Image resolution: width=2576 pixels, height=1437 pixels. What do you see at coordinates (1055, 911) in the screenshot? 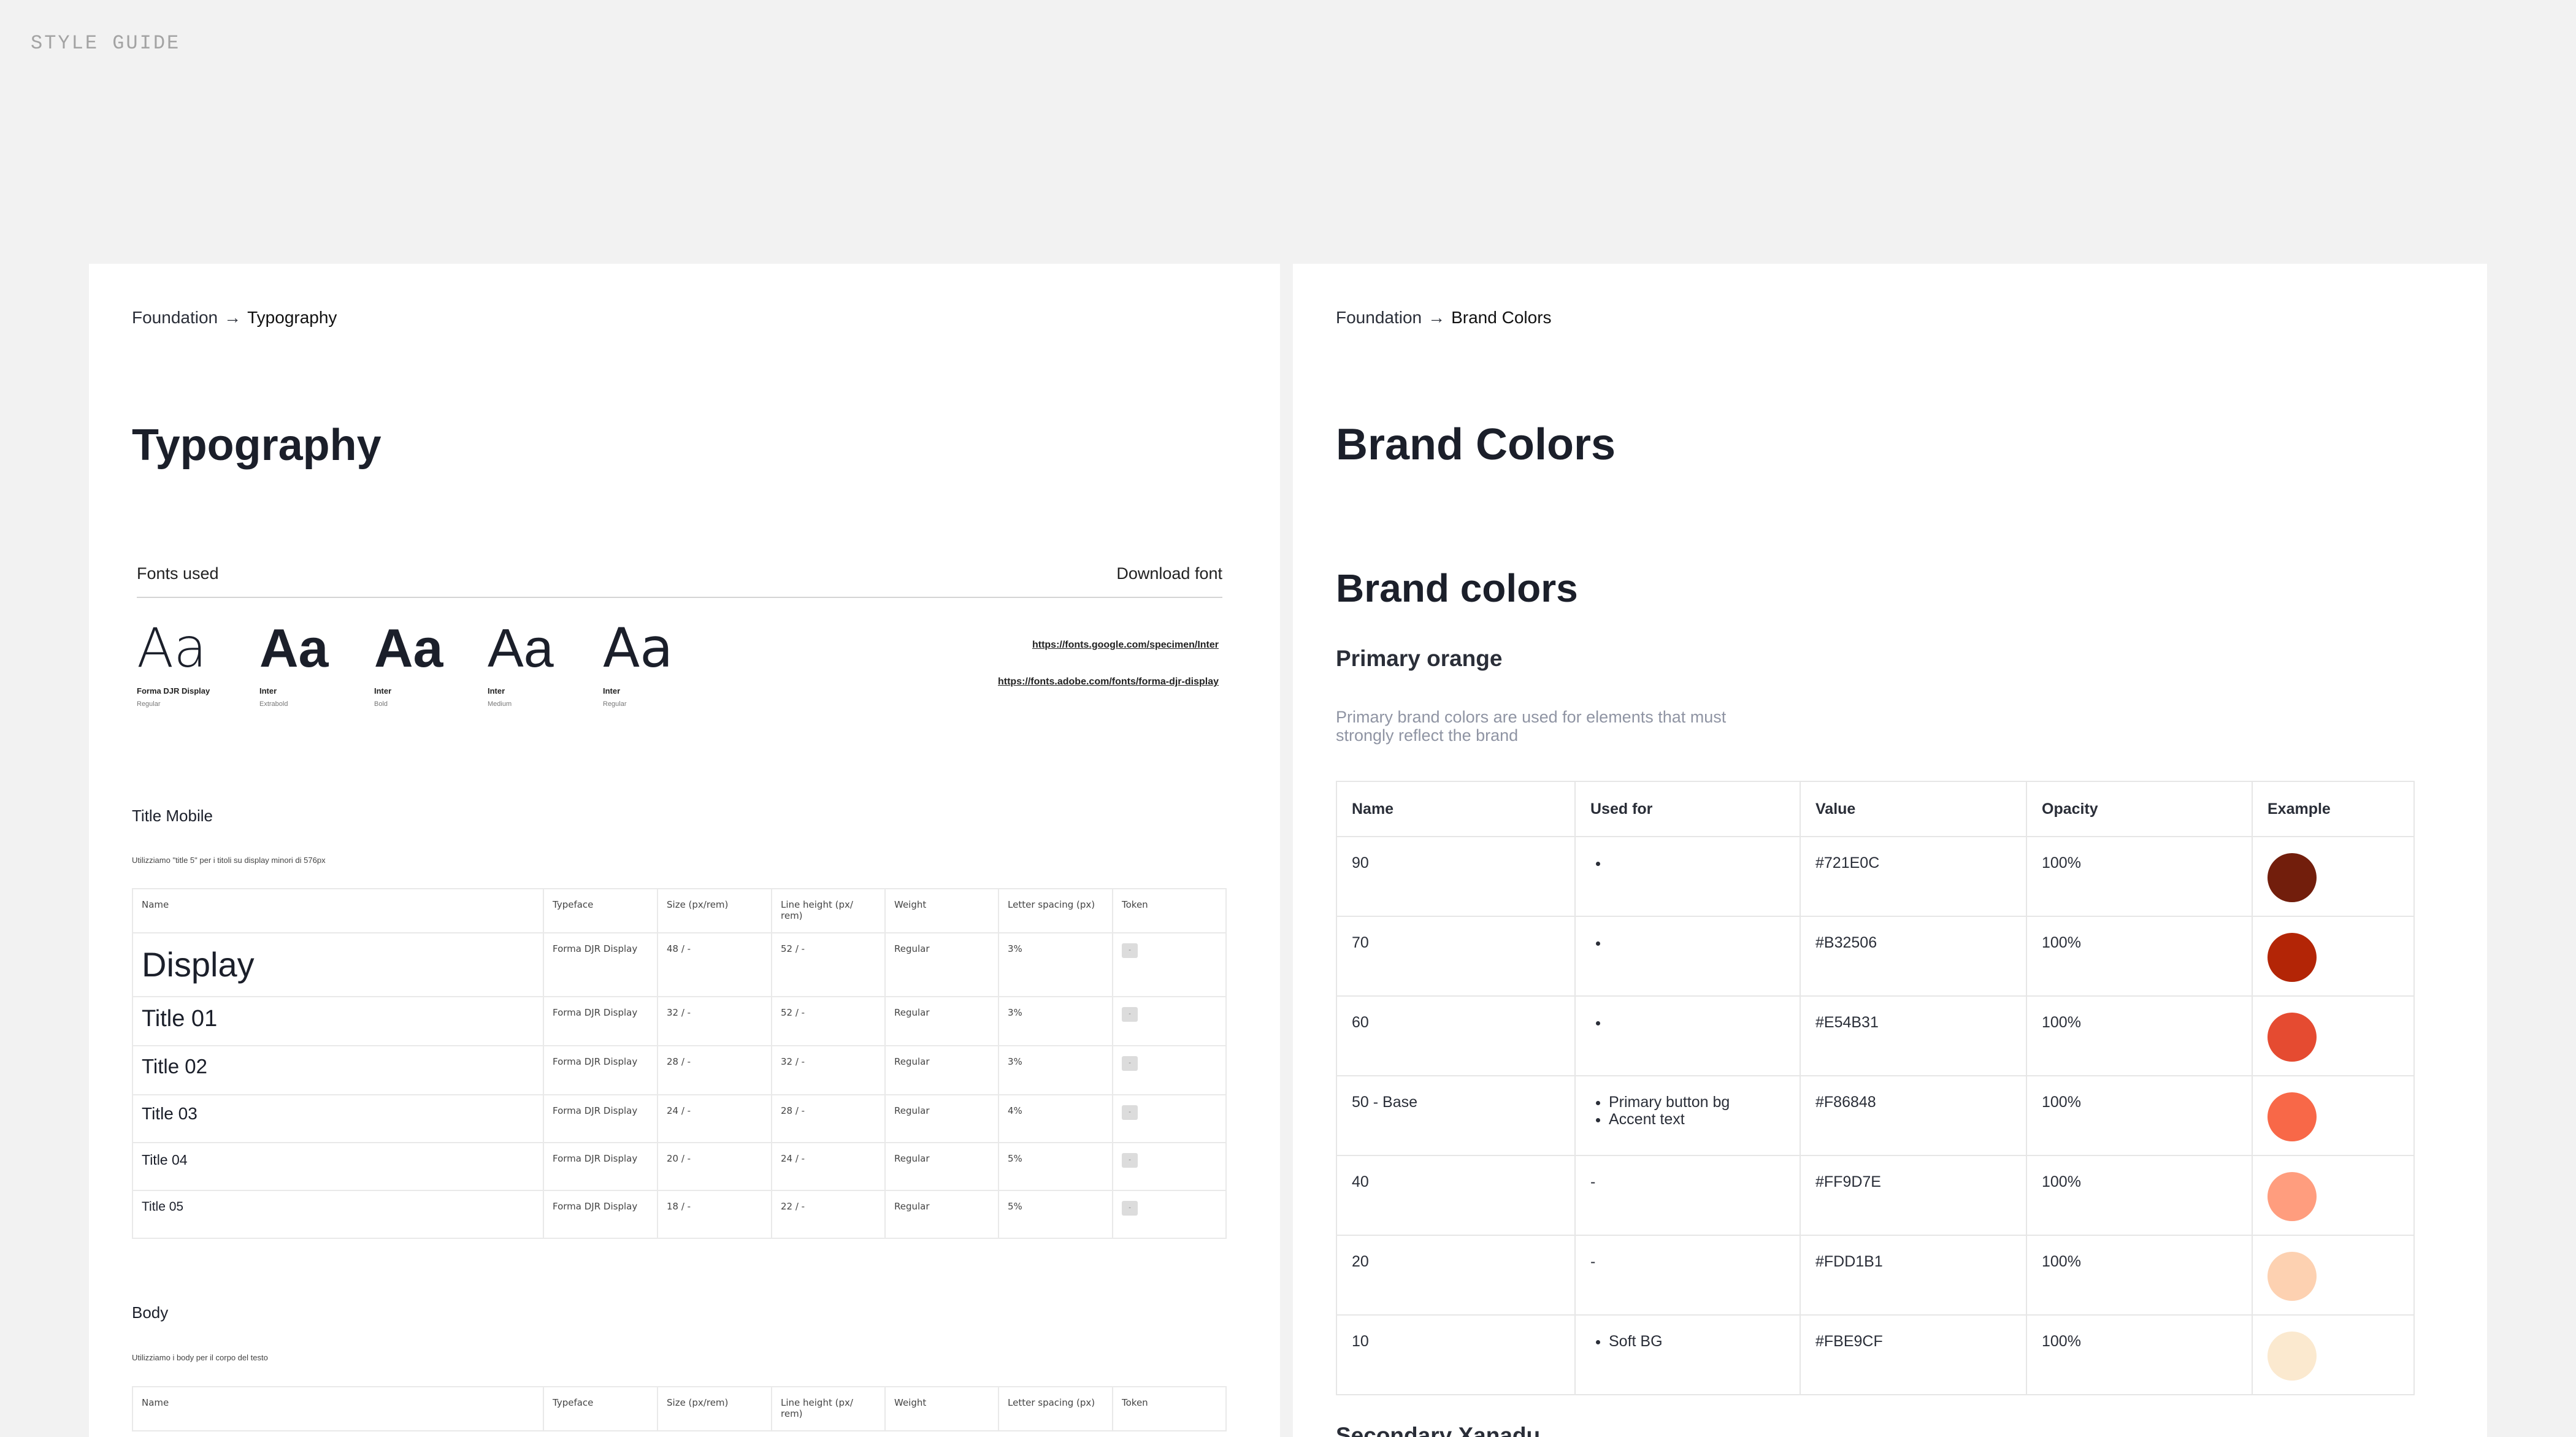
I see `column-header: Letter spacing (px)` at bounding box center [1055, 911].